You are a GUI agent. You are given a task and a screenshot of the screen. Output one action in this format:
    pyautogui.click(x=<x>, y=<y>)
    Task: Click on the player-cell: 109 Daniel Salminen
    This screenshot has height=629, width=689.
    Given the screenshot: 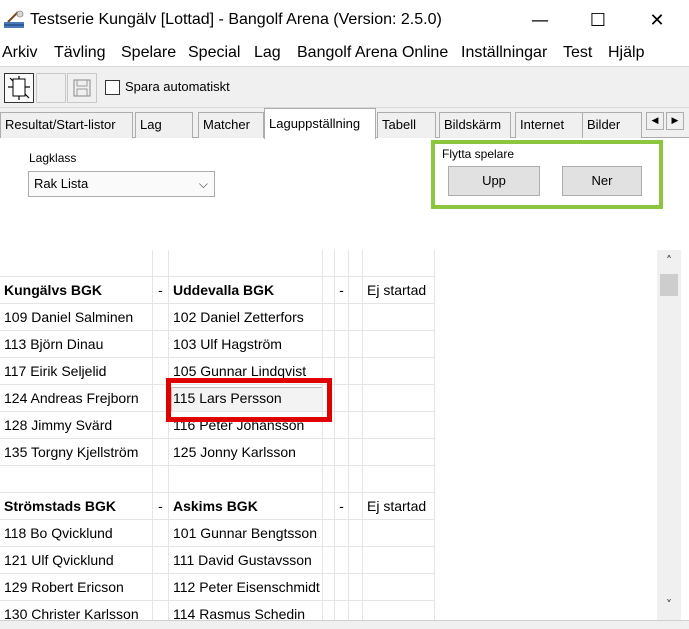 What is the action you would take?
    pyautogui.click(x=76, y=317)
    